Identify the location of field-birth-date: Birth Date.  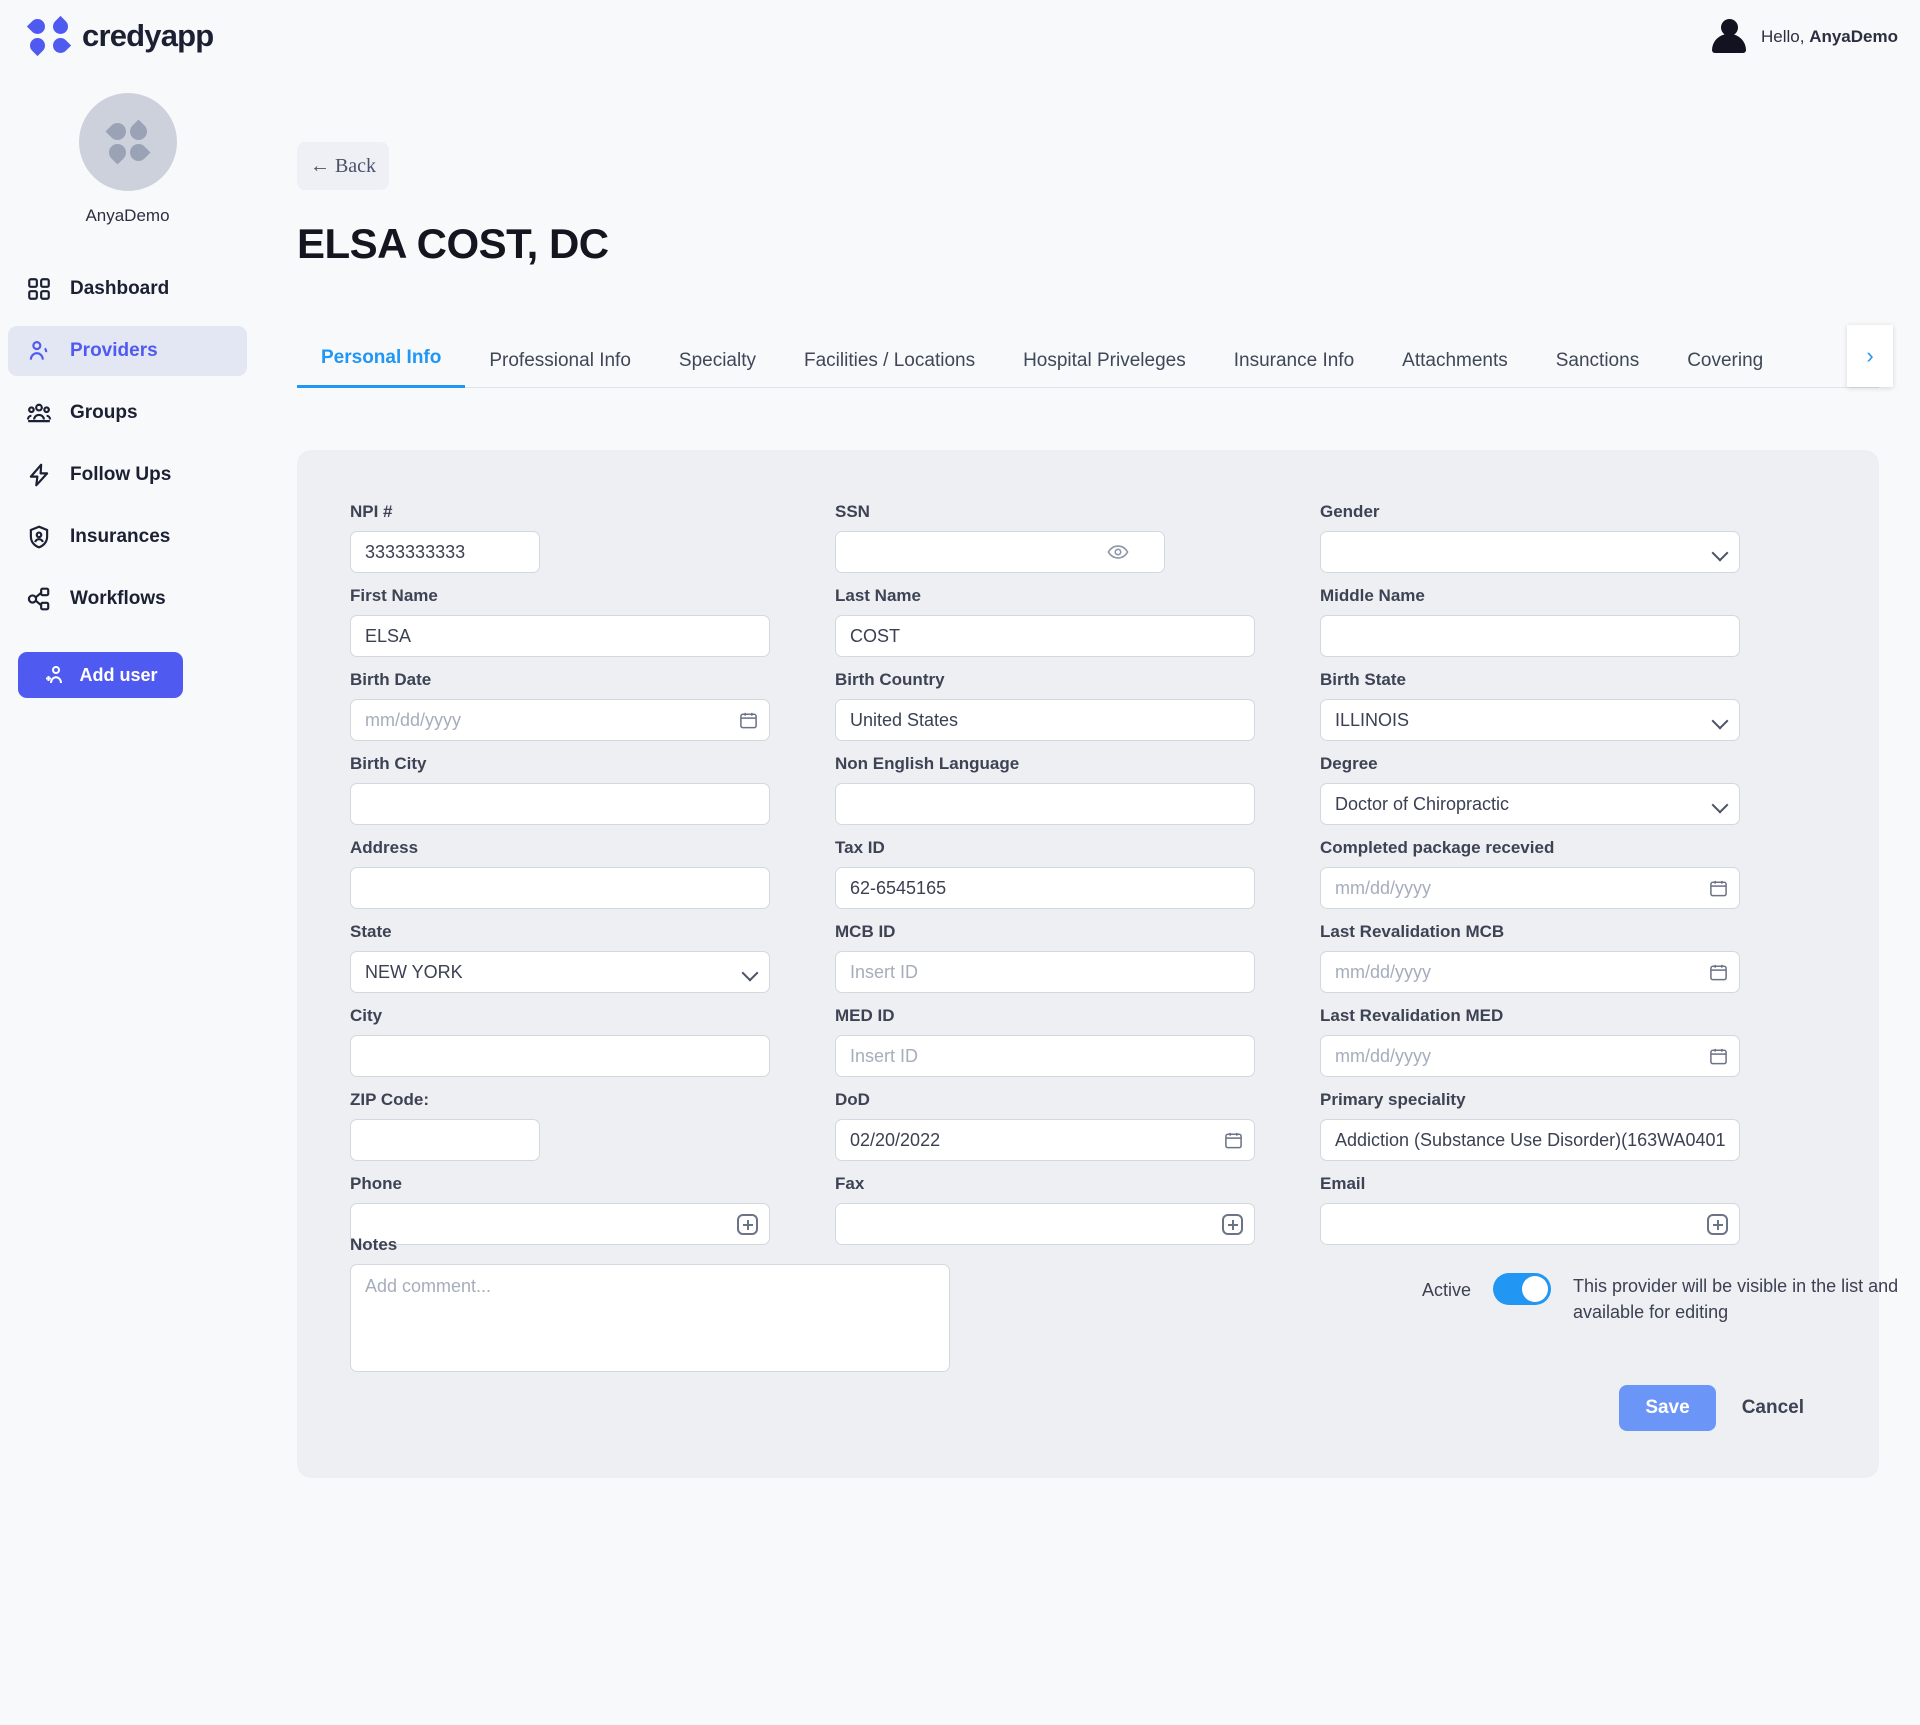
(560, 705).